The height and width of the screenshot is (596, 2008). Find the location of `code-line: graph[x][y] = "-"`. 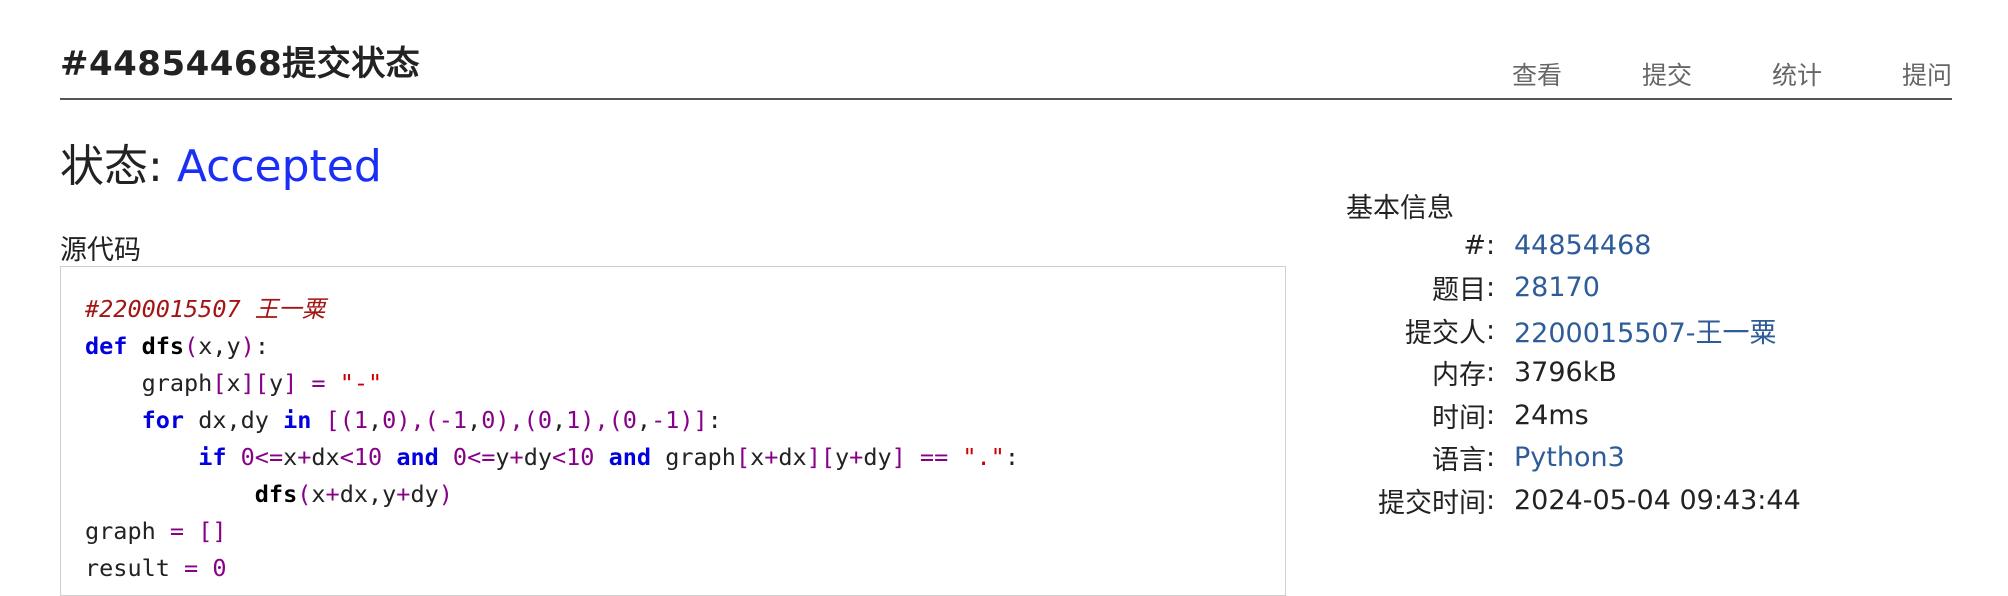

code-line: graph[x][y] = "-" is located at coordinates (673, 383).